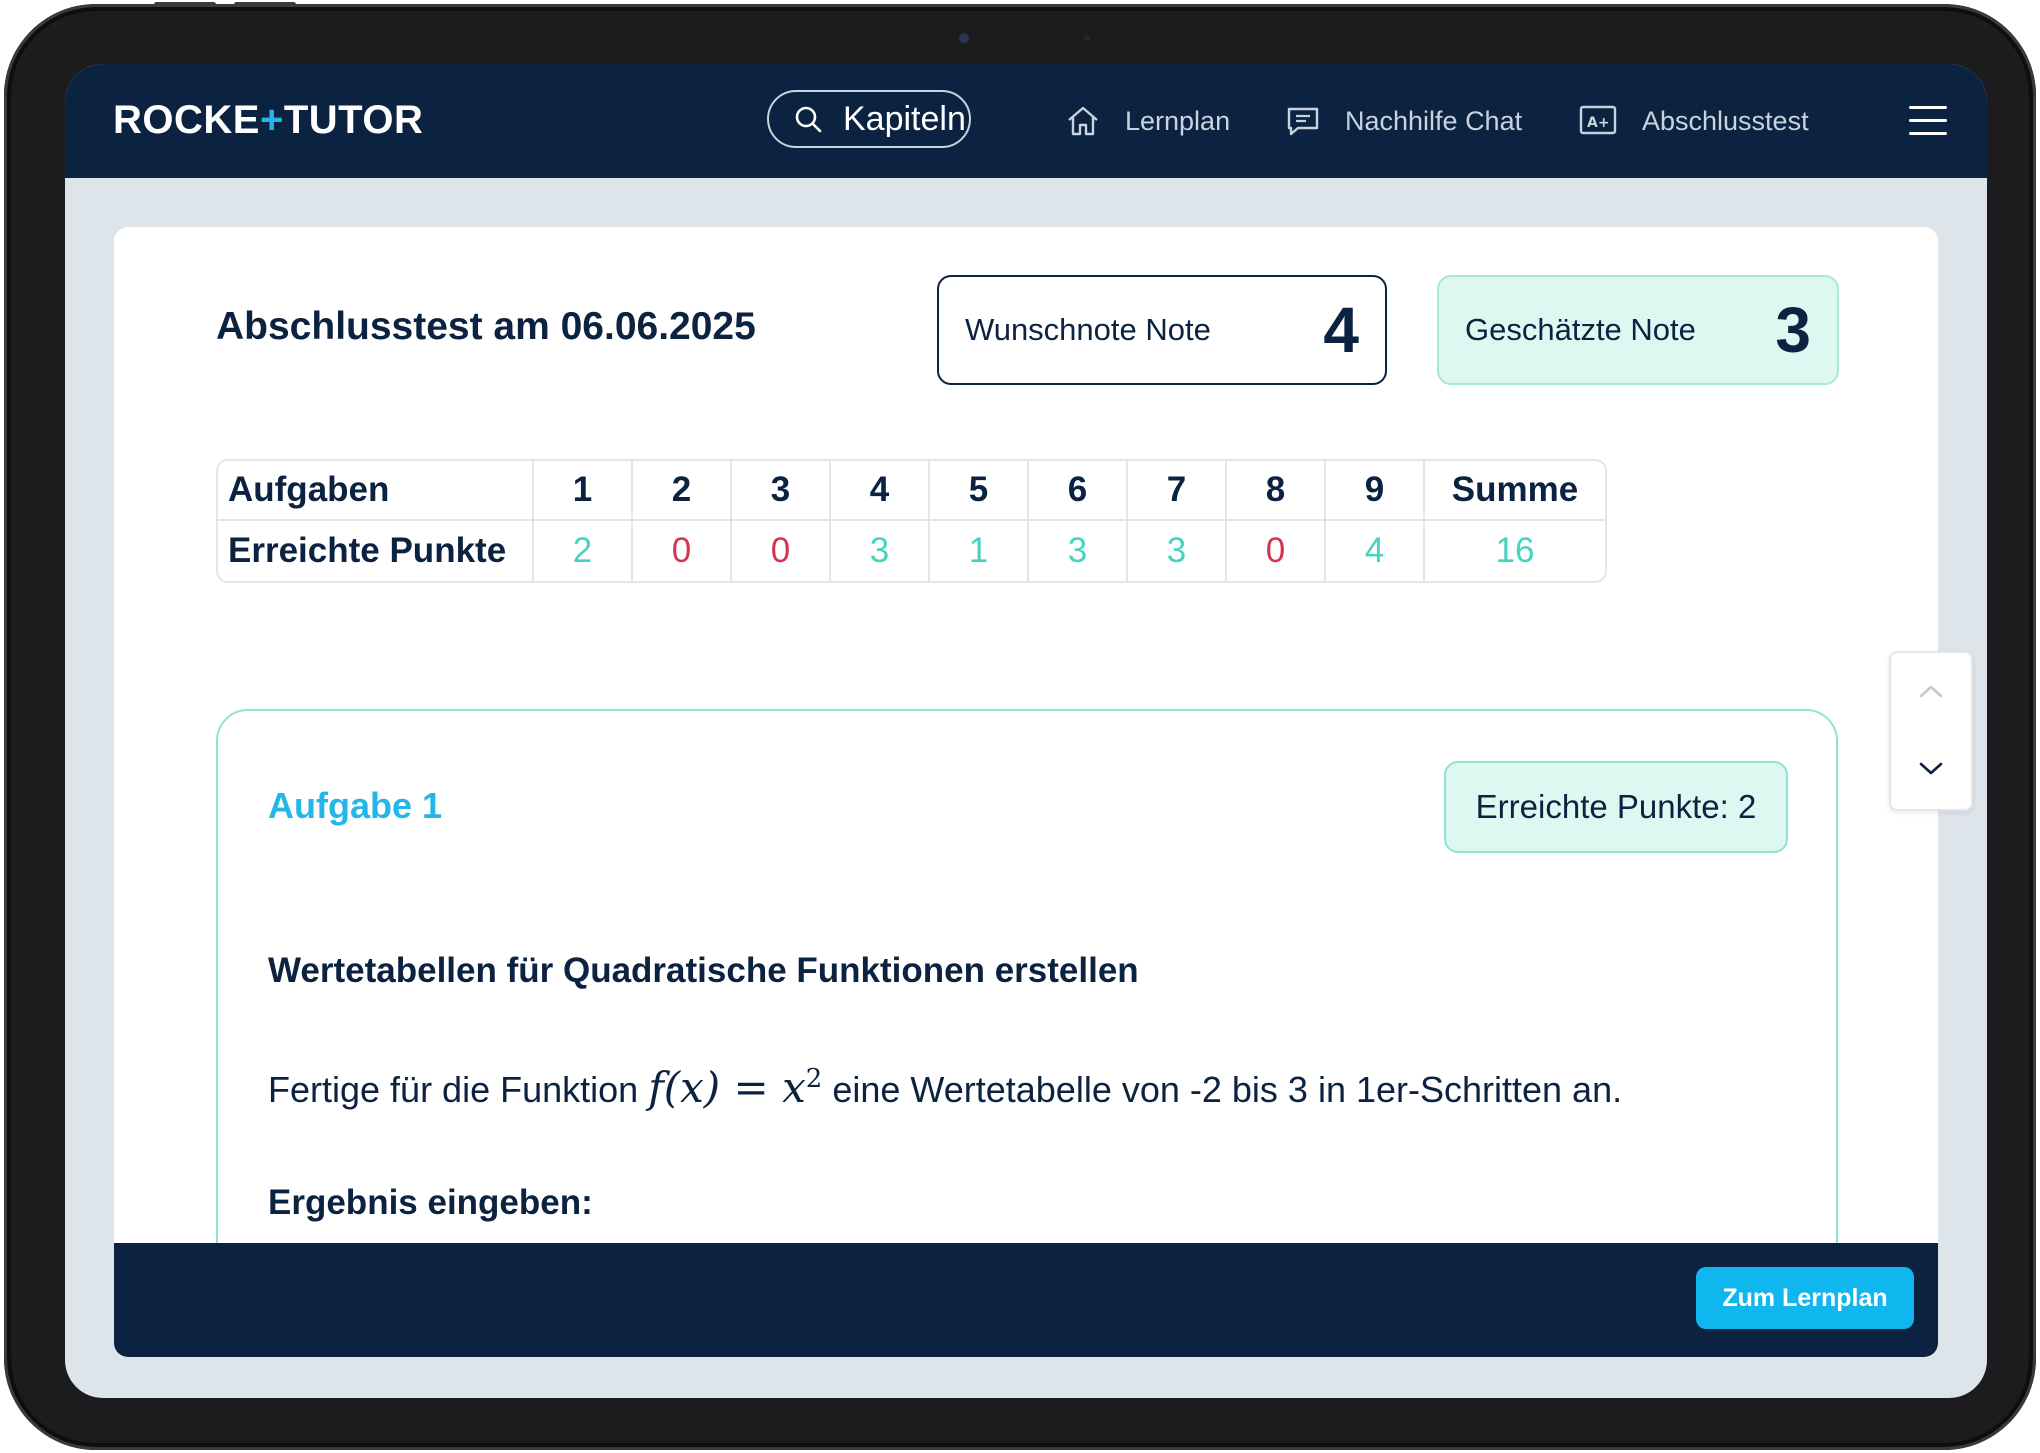  Describe the element at coordinates (1083, 121) in the screenshot. I see `home-icon` at that location.